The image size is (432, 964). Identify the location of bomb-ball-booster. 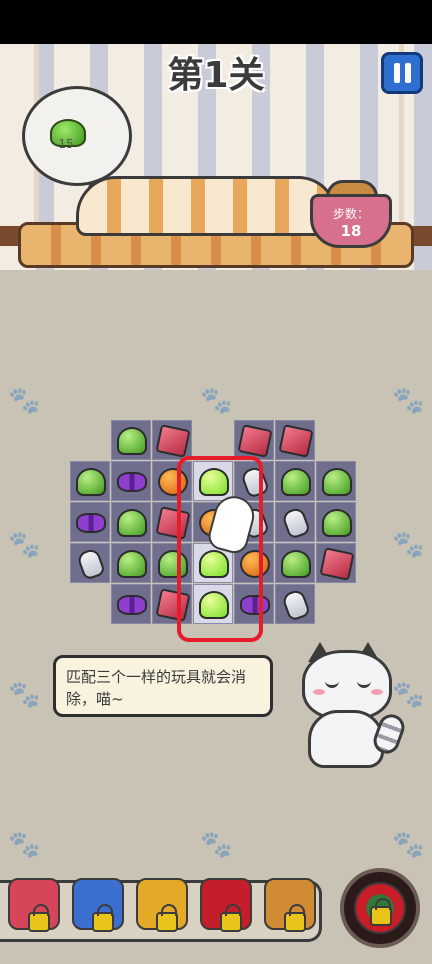
(226, 905).